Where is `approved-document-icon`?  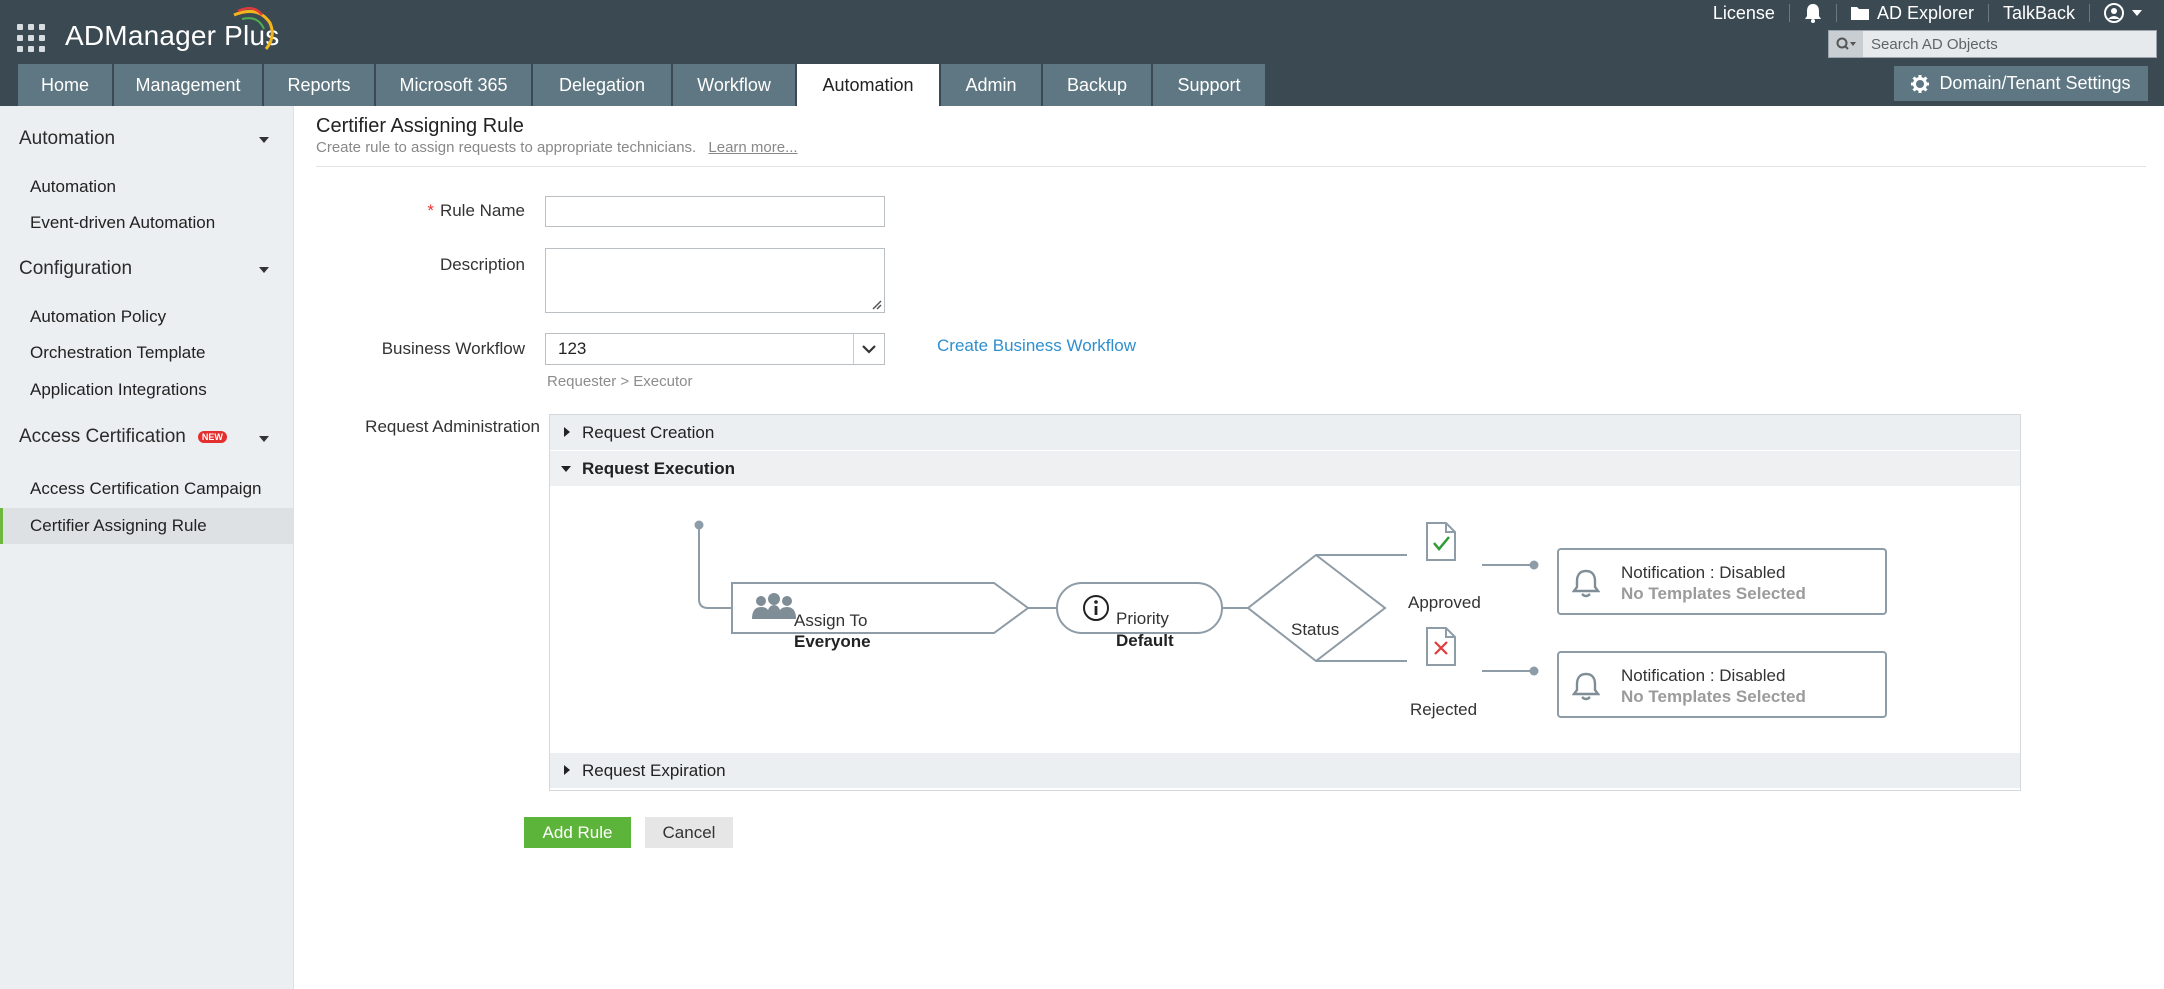
approved-document-icon is located at coordinates (1441, 541).